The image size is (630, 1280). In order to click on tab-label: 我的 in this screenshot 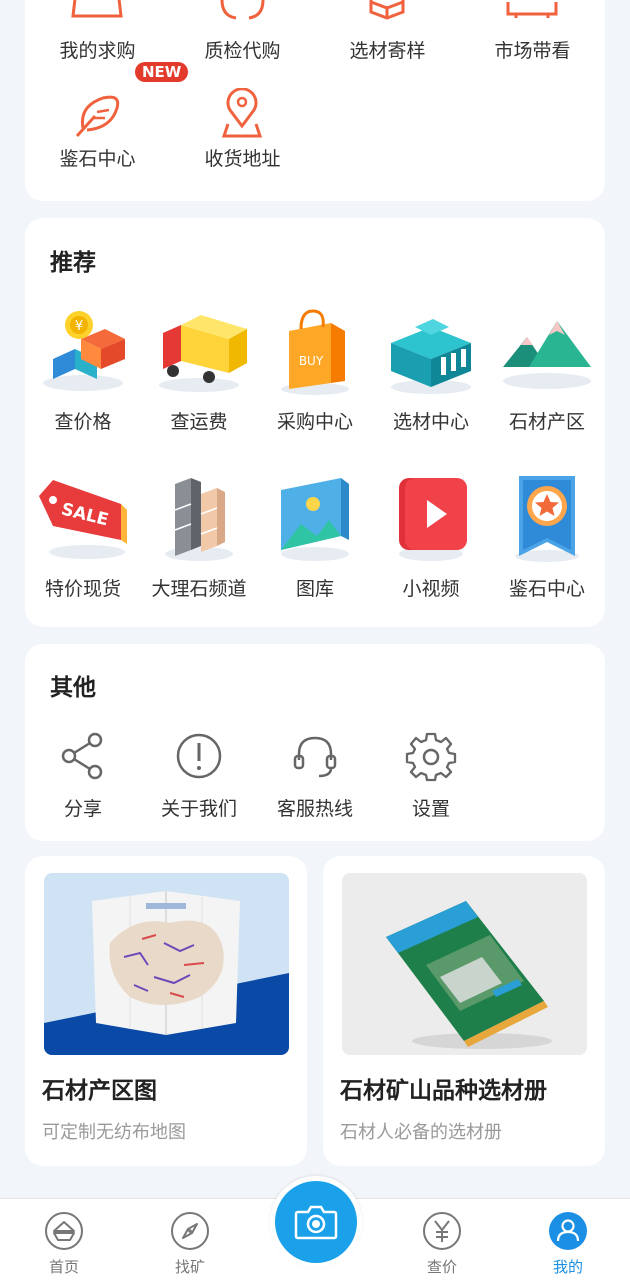, I will do `click(567, 1267)`.